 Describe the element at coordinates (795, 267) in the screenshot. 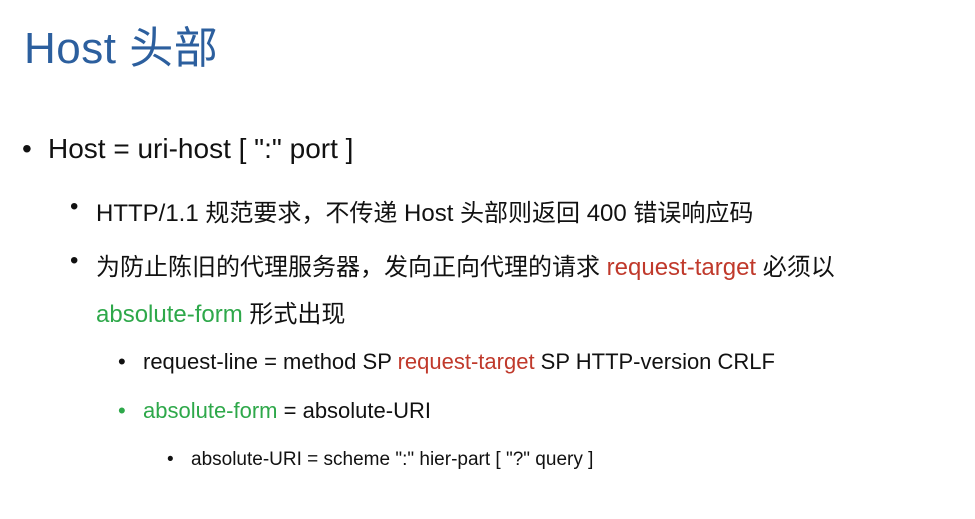

I see `proxy-text-part2: 必须以` at that location.